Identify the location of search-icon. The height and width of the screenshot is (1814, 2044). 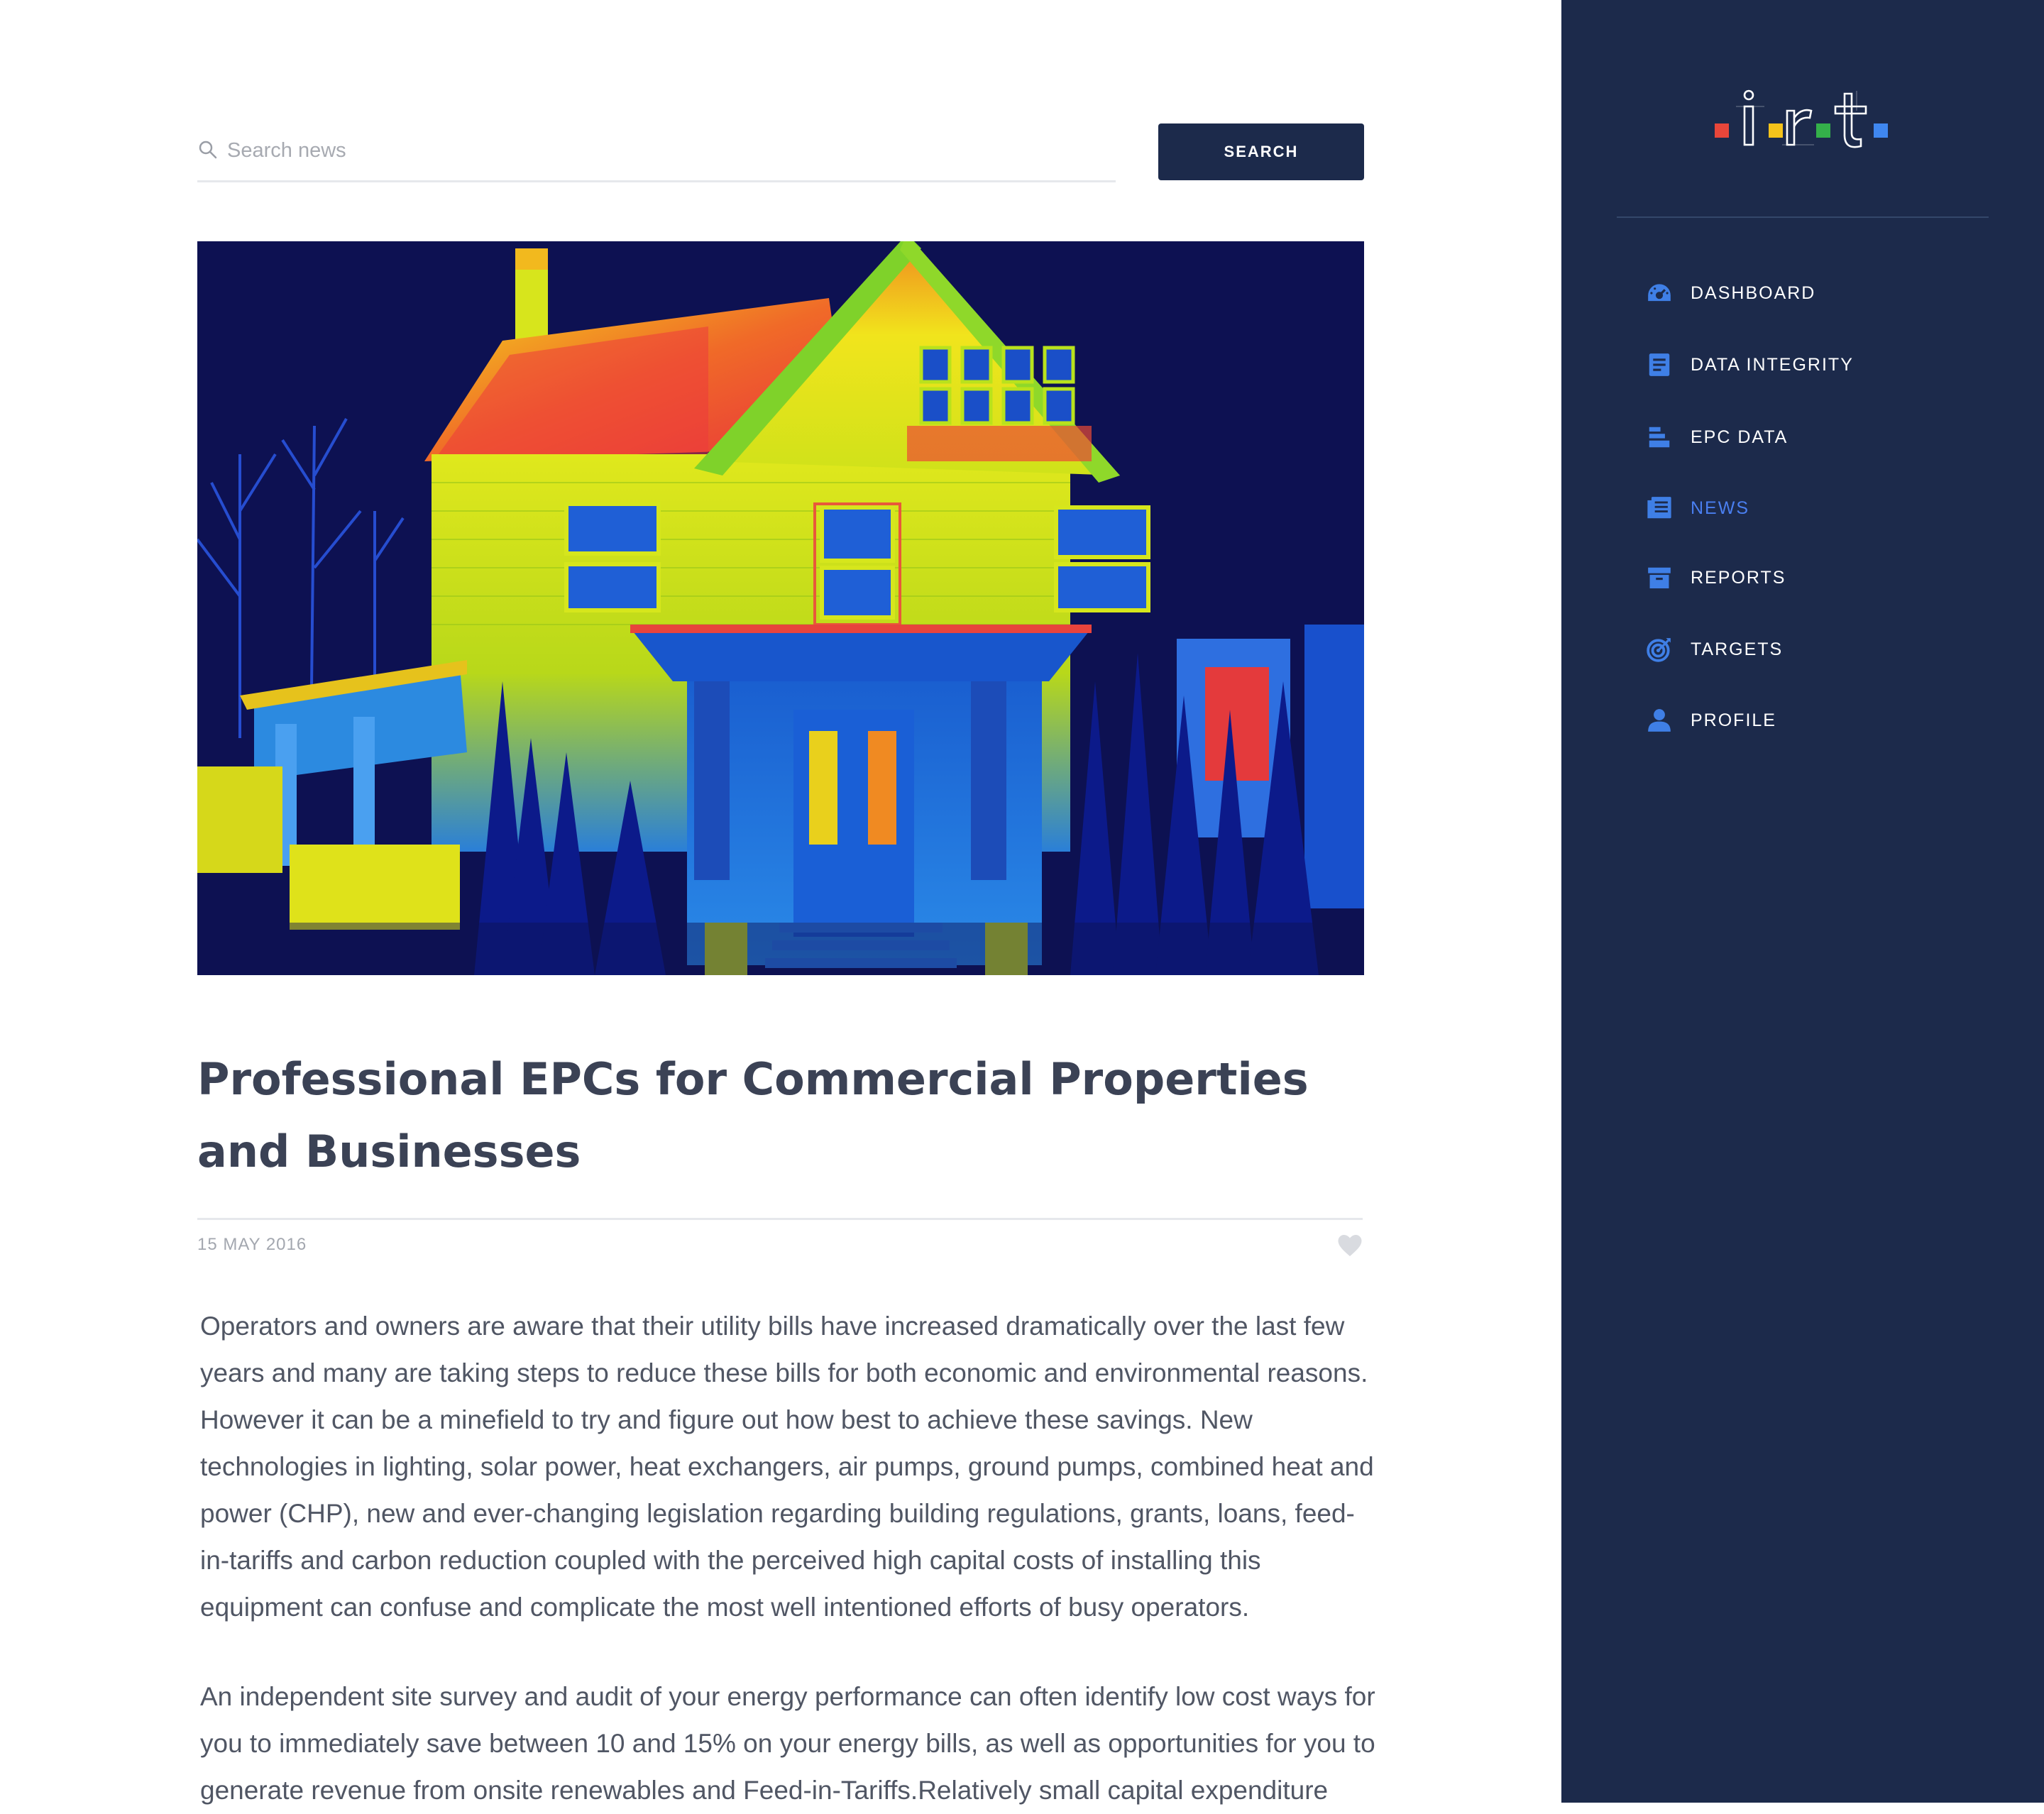
(208, 150).